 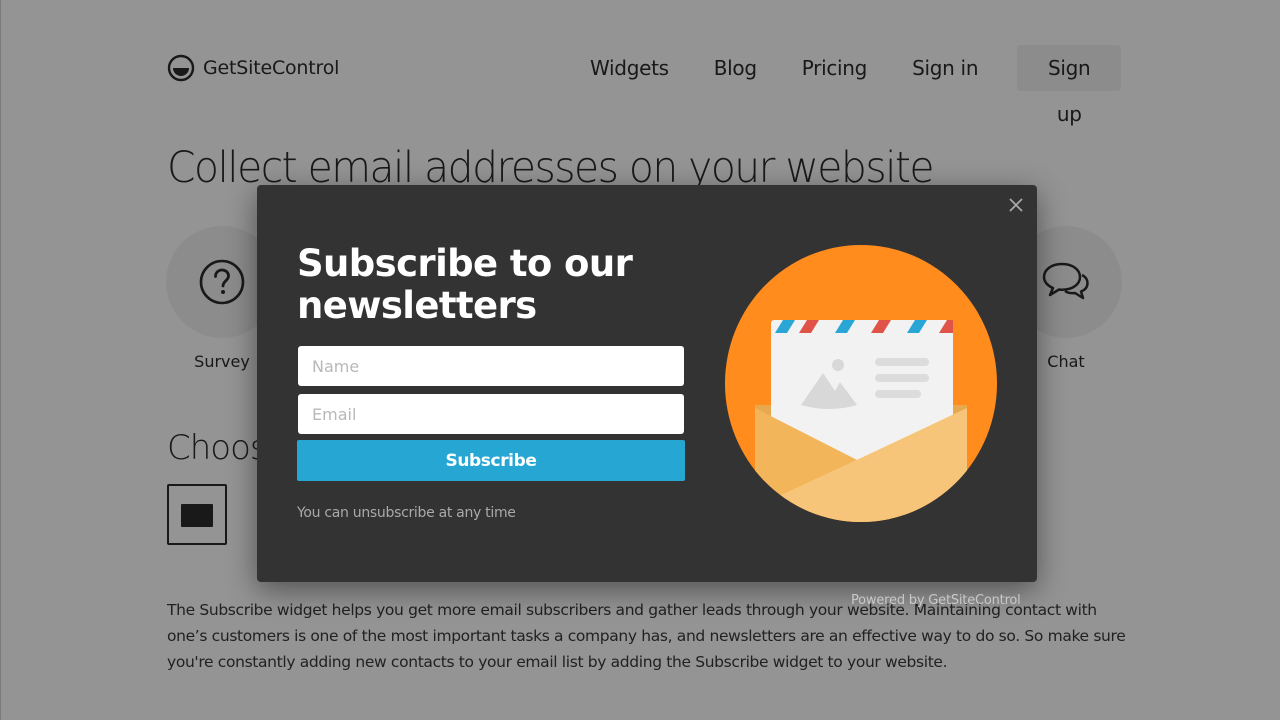 What do you see at coordinates (861, 383) in the screenshot?
I see `envelope-illustration` at bounding box center [861, 383].